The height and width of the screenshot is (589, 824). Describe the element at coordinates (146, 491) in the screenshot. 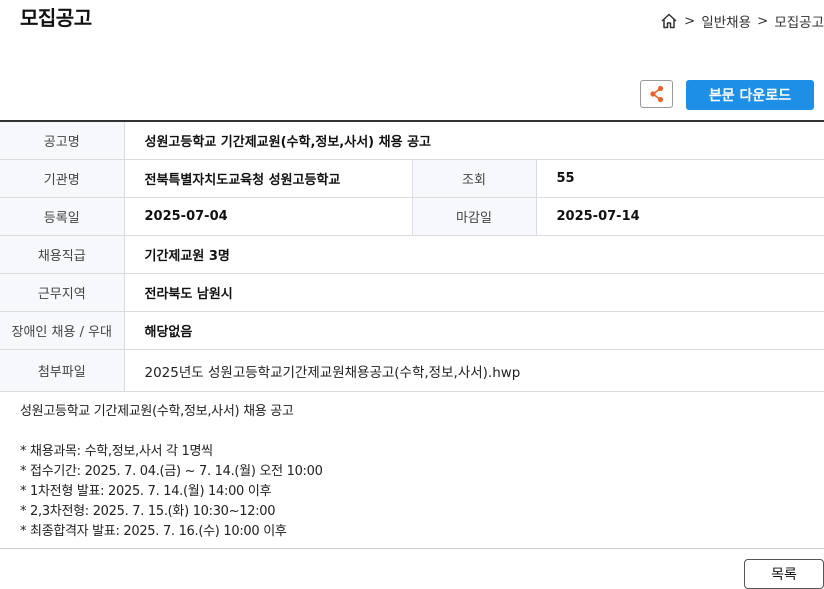

I see `body-line: * 1차전형 발표: 2025. 7. 14.(월) 14:00 이후` at that location.